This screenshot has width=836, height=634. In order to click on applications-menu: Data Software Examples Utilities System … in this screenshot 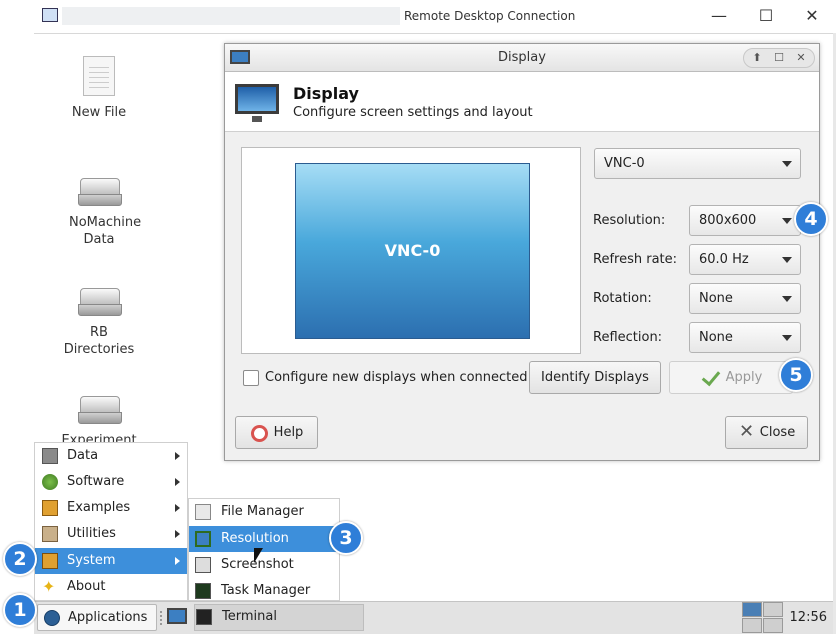, I will do `click(111, 521)`.